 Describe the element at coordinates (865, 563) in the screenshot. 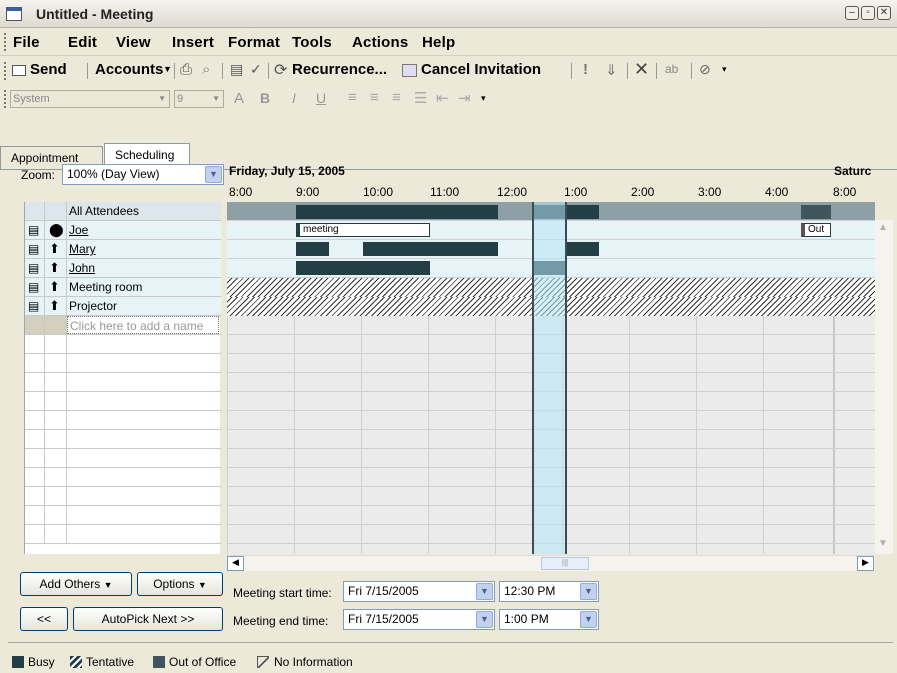

I see `scroll-right-button: ▶` at that location.